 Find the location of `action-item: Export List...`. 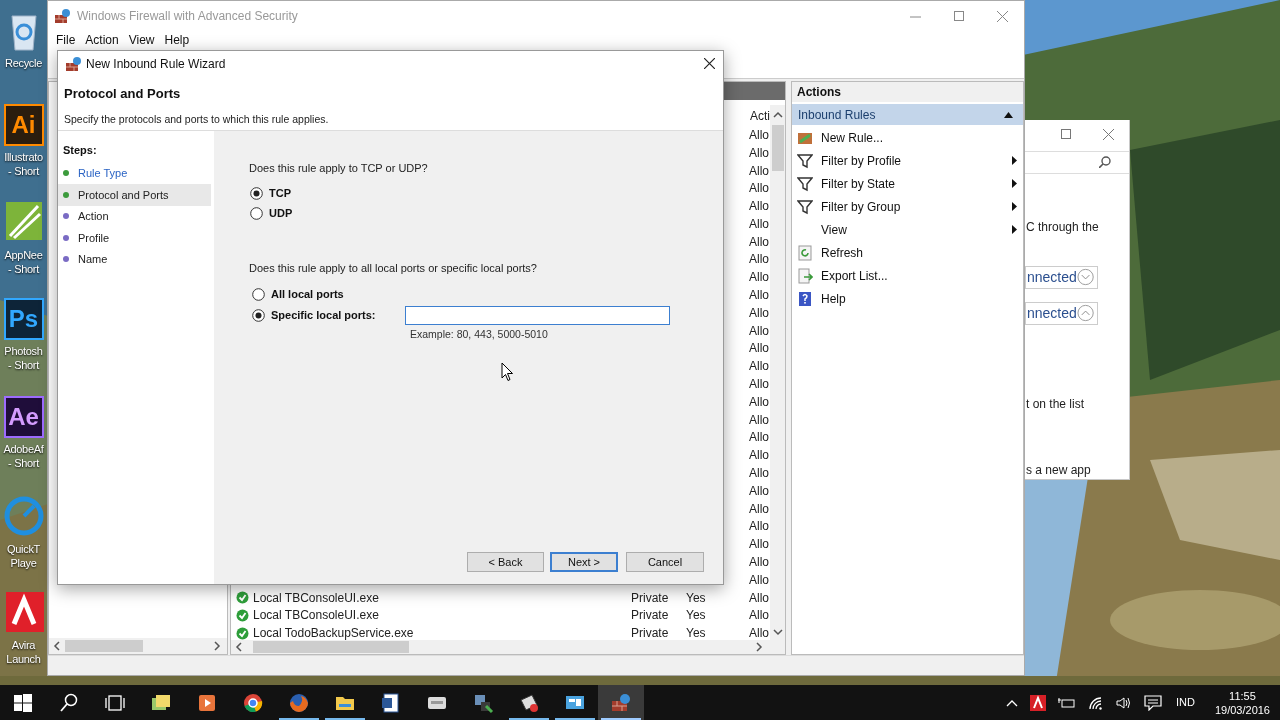

action-item: Export List... is located at coordinates (907, 275).